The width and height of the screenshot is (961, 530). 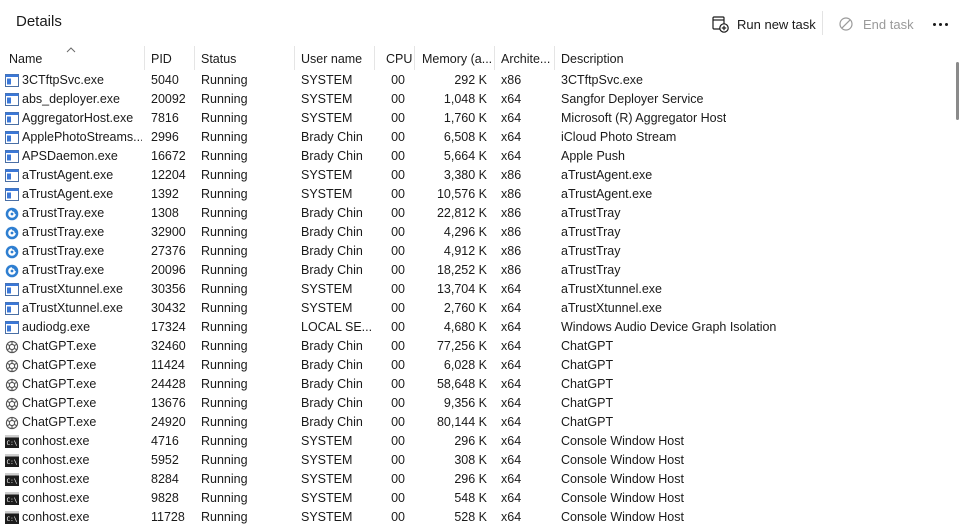 I want to click on process-memory: 1,048 K, so click(x=465, y=99).